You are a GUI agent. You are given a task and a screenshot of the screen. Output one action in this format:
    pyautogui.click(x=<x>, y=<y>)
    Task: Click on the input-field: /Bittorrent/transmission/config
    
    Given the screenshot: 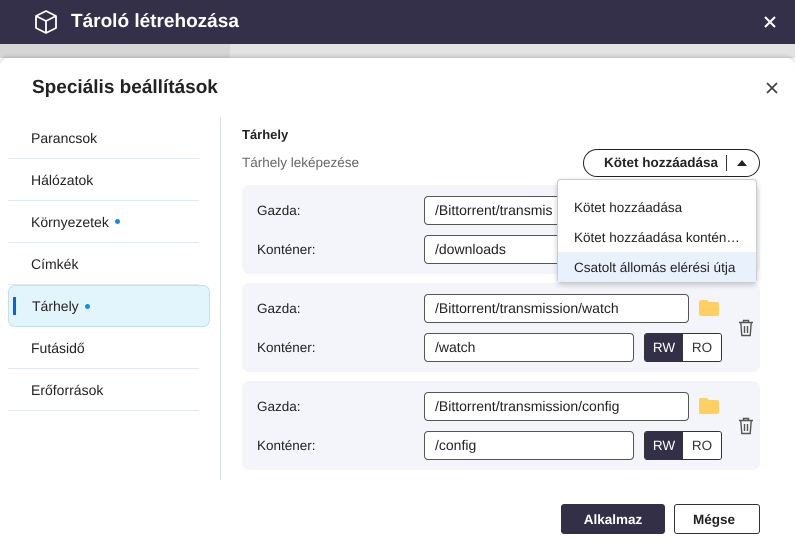 What is the action you would take?
    pyautogui.click(x=556, y=406)
    